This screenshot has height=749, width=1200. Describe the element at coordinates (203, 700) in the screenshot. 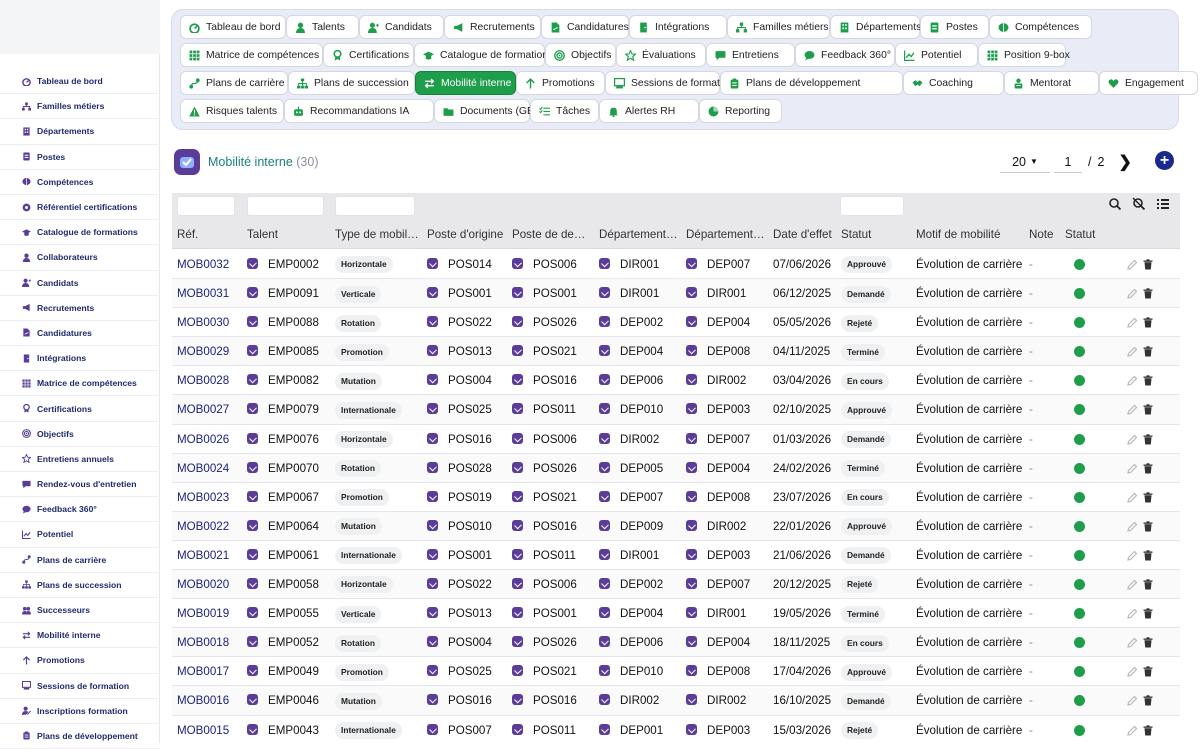

I see `ref-cell: MOB0016` at that location.